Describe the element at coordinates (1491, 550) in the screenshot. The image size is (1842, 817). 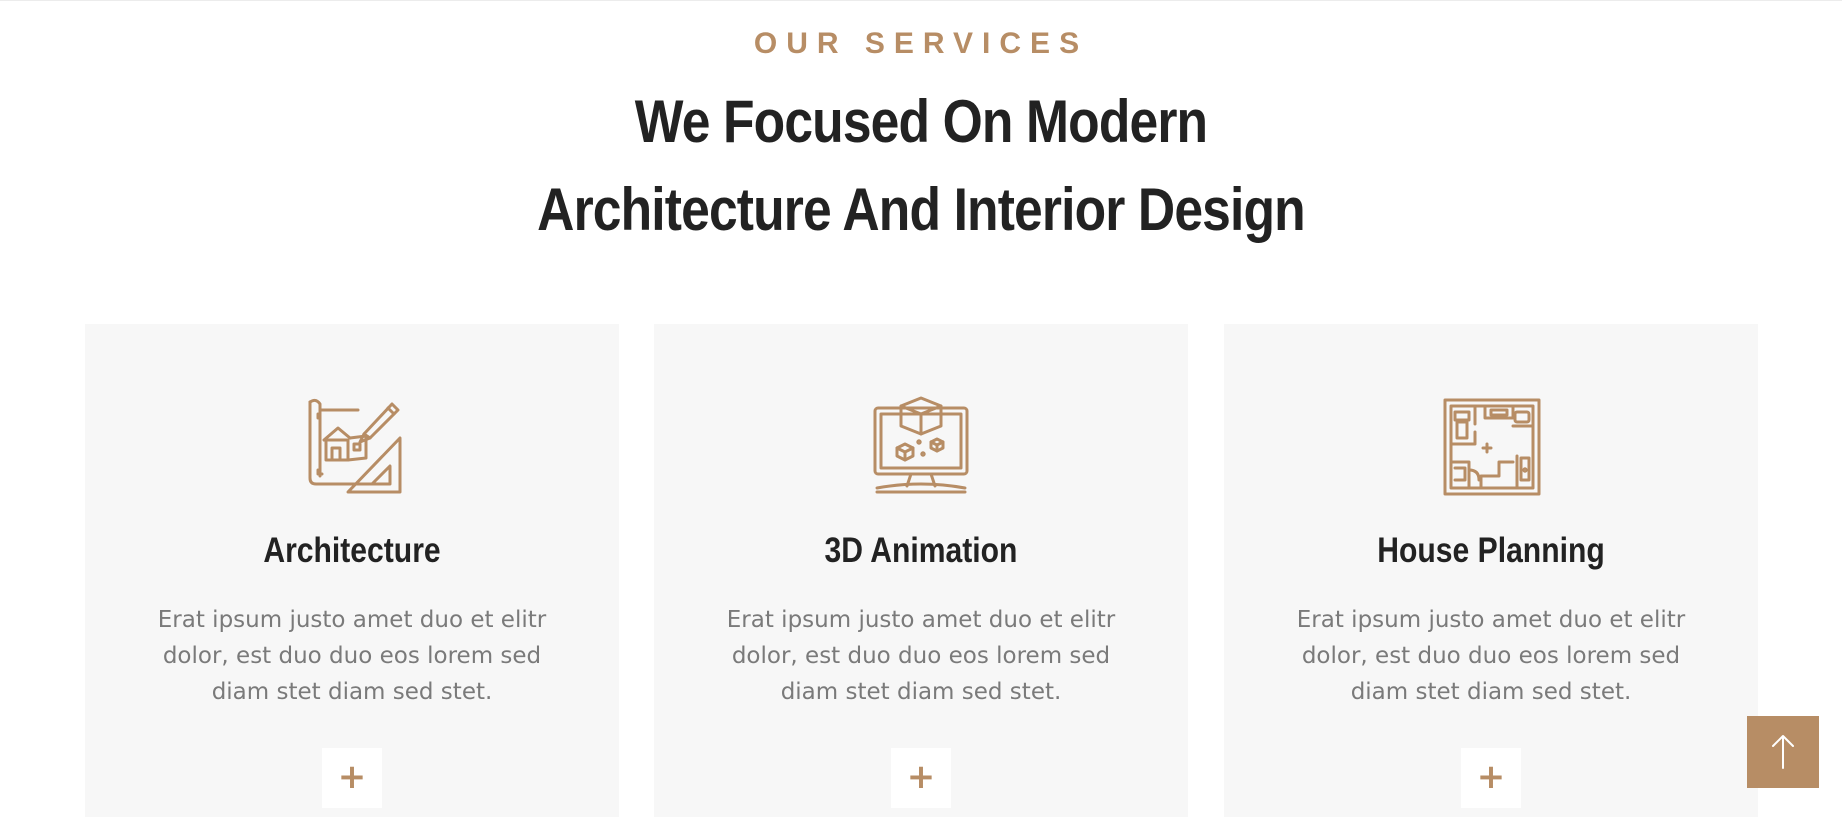
I see `card-title: House Planning` at that location.